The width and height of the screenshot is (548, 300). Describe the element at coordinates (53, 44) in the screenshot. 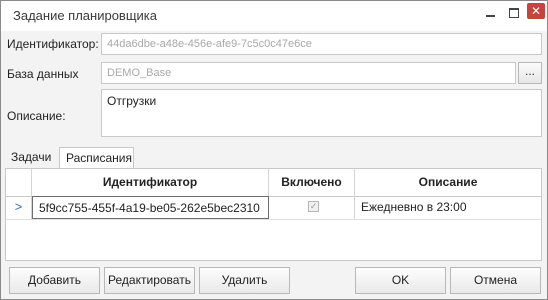

I see `identifier-label: Идентификатор:` at that location.